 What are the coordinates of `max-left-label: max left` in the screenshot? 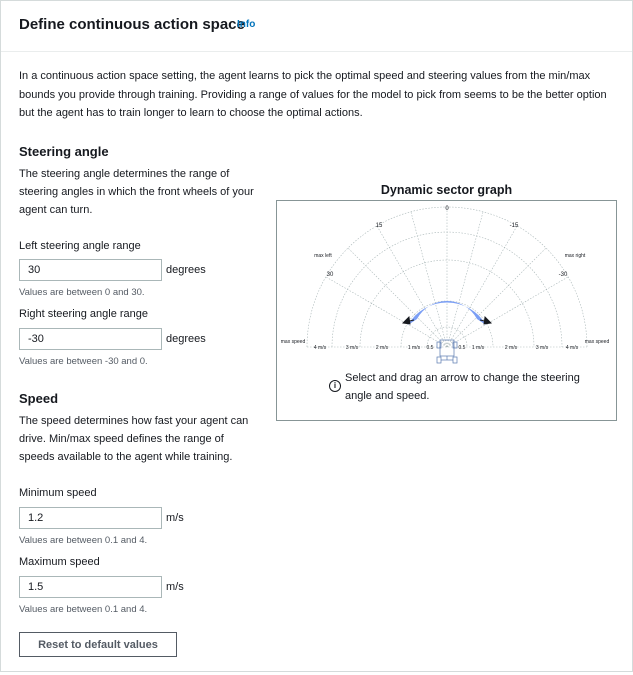 It's located at (323, 256).